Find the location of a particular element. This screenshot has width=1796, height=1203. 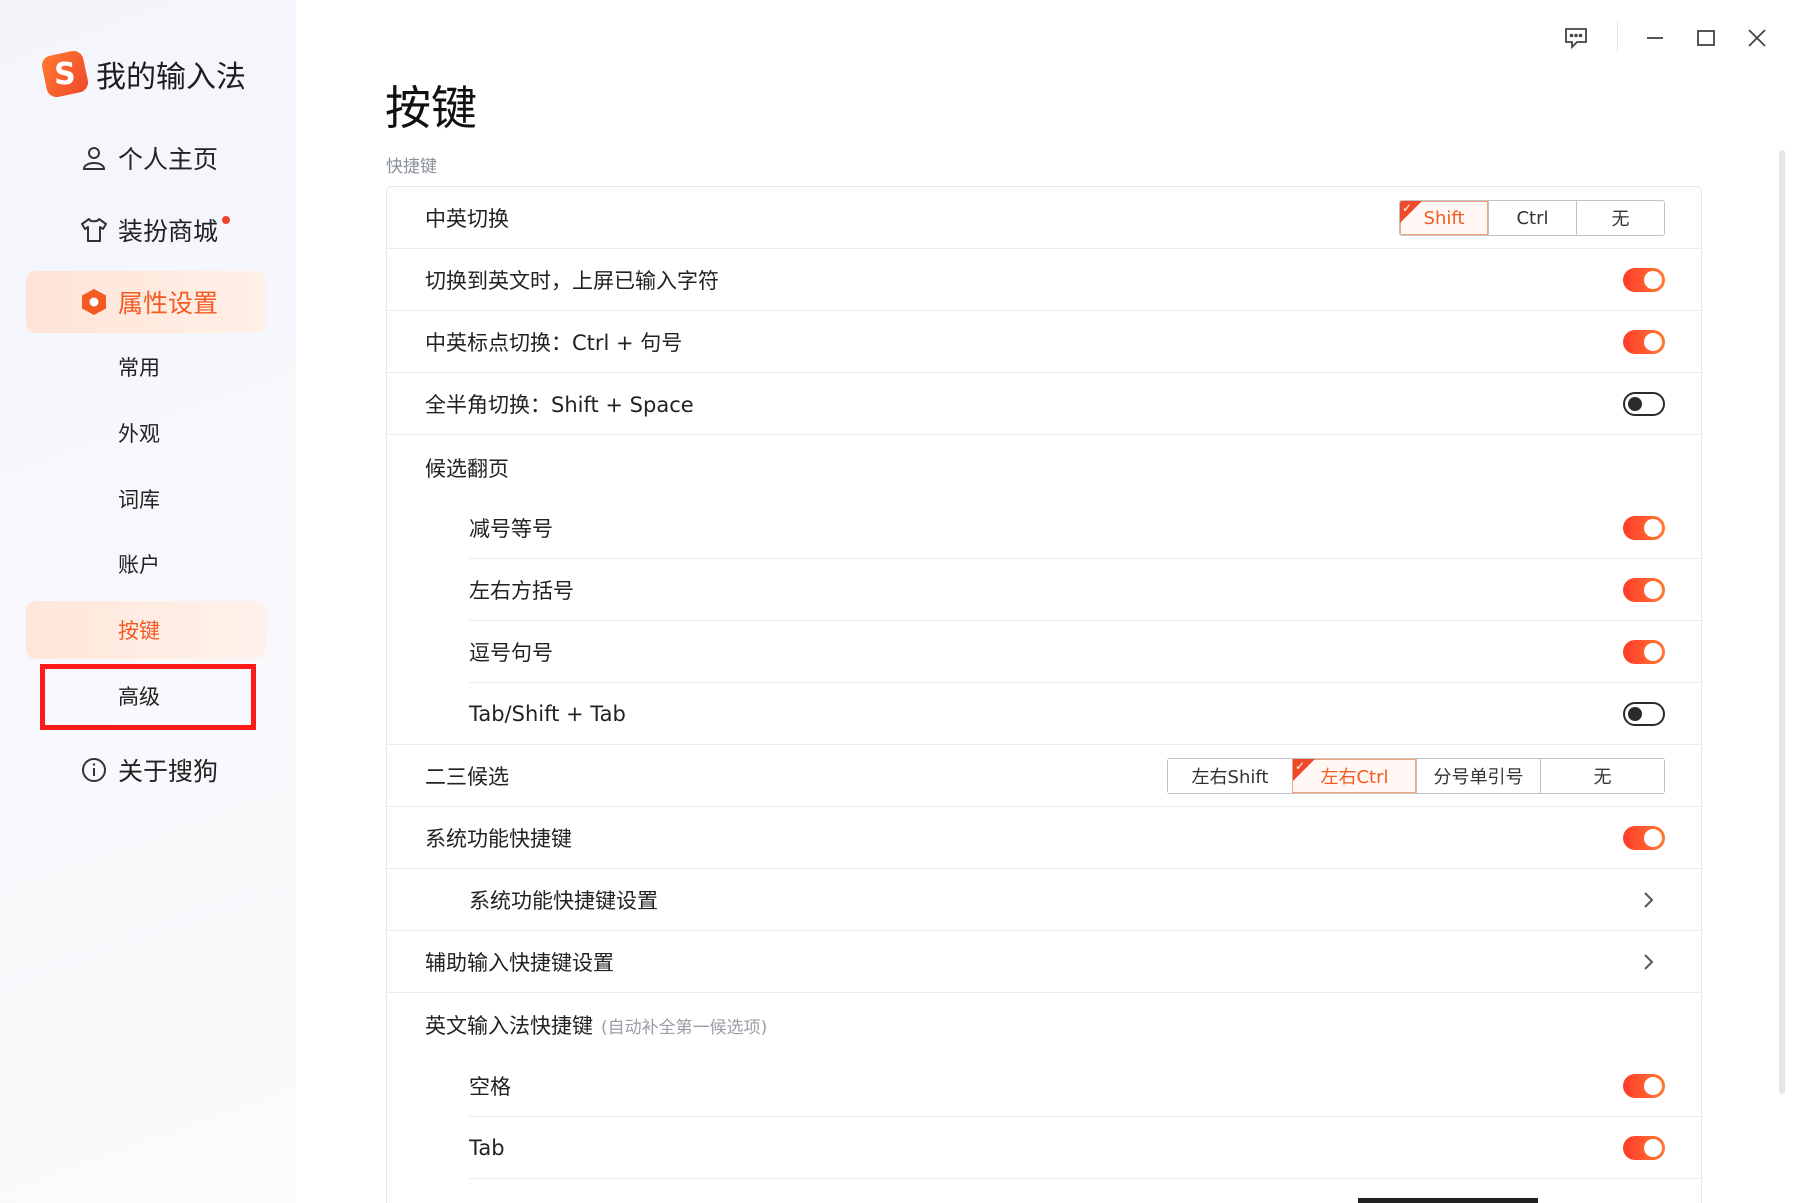

sidebar-item-profile: 个人主页 is located at coordinates (146, 158).